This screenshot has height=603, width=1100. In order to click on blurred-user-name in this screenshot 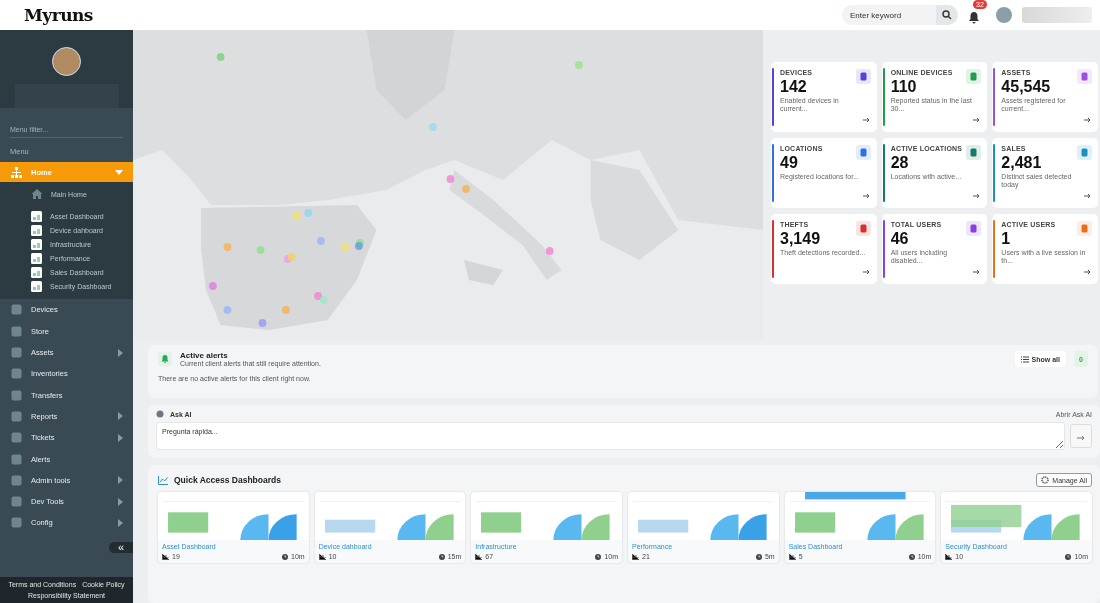, I will do `click(1057, 15)`.